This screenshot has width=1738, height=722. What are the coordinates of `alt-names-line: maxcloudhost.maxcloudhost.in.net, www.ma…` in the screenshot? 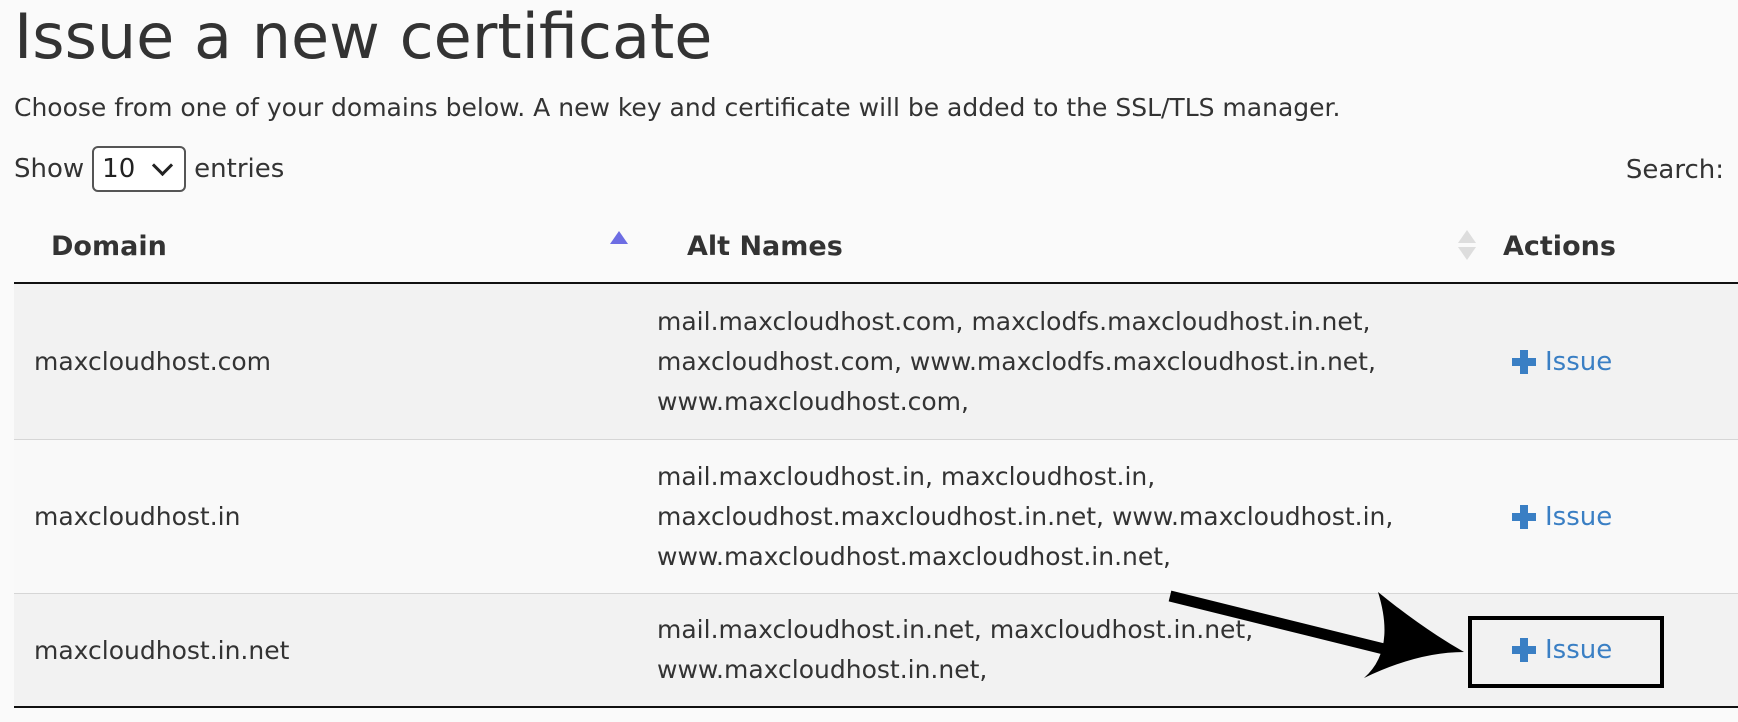 It's located at (1025, 516).